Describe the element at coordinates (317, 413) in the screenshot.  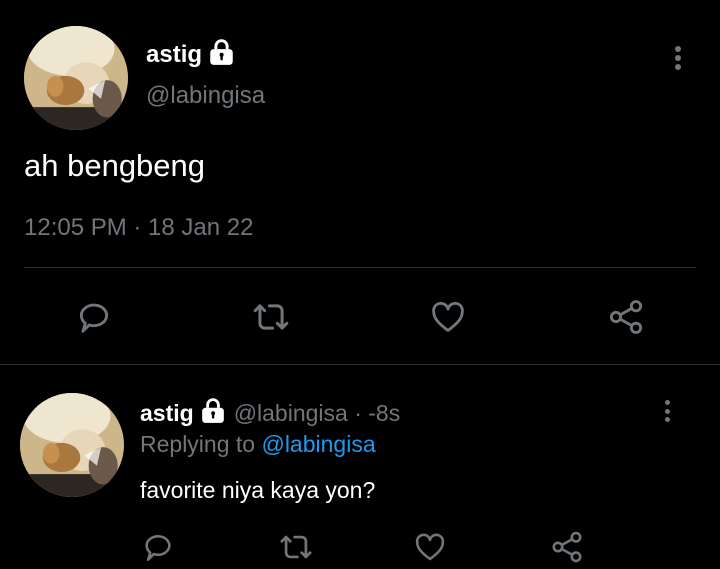
I see `handle-and-time: @labingisa · -8s` at that location.